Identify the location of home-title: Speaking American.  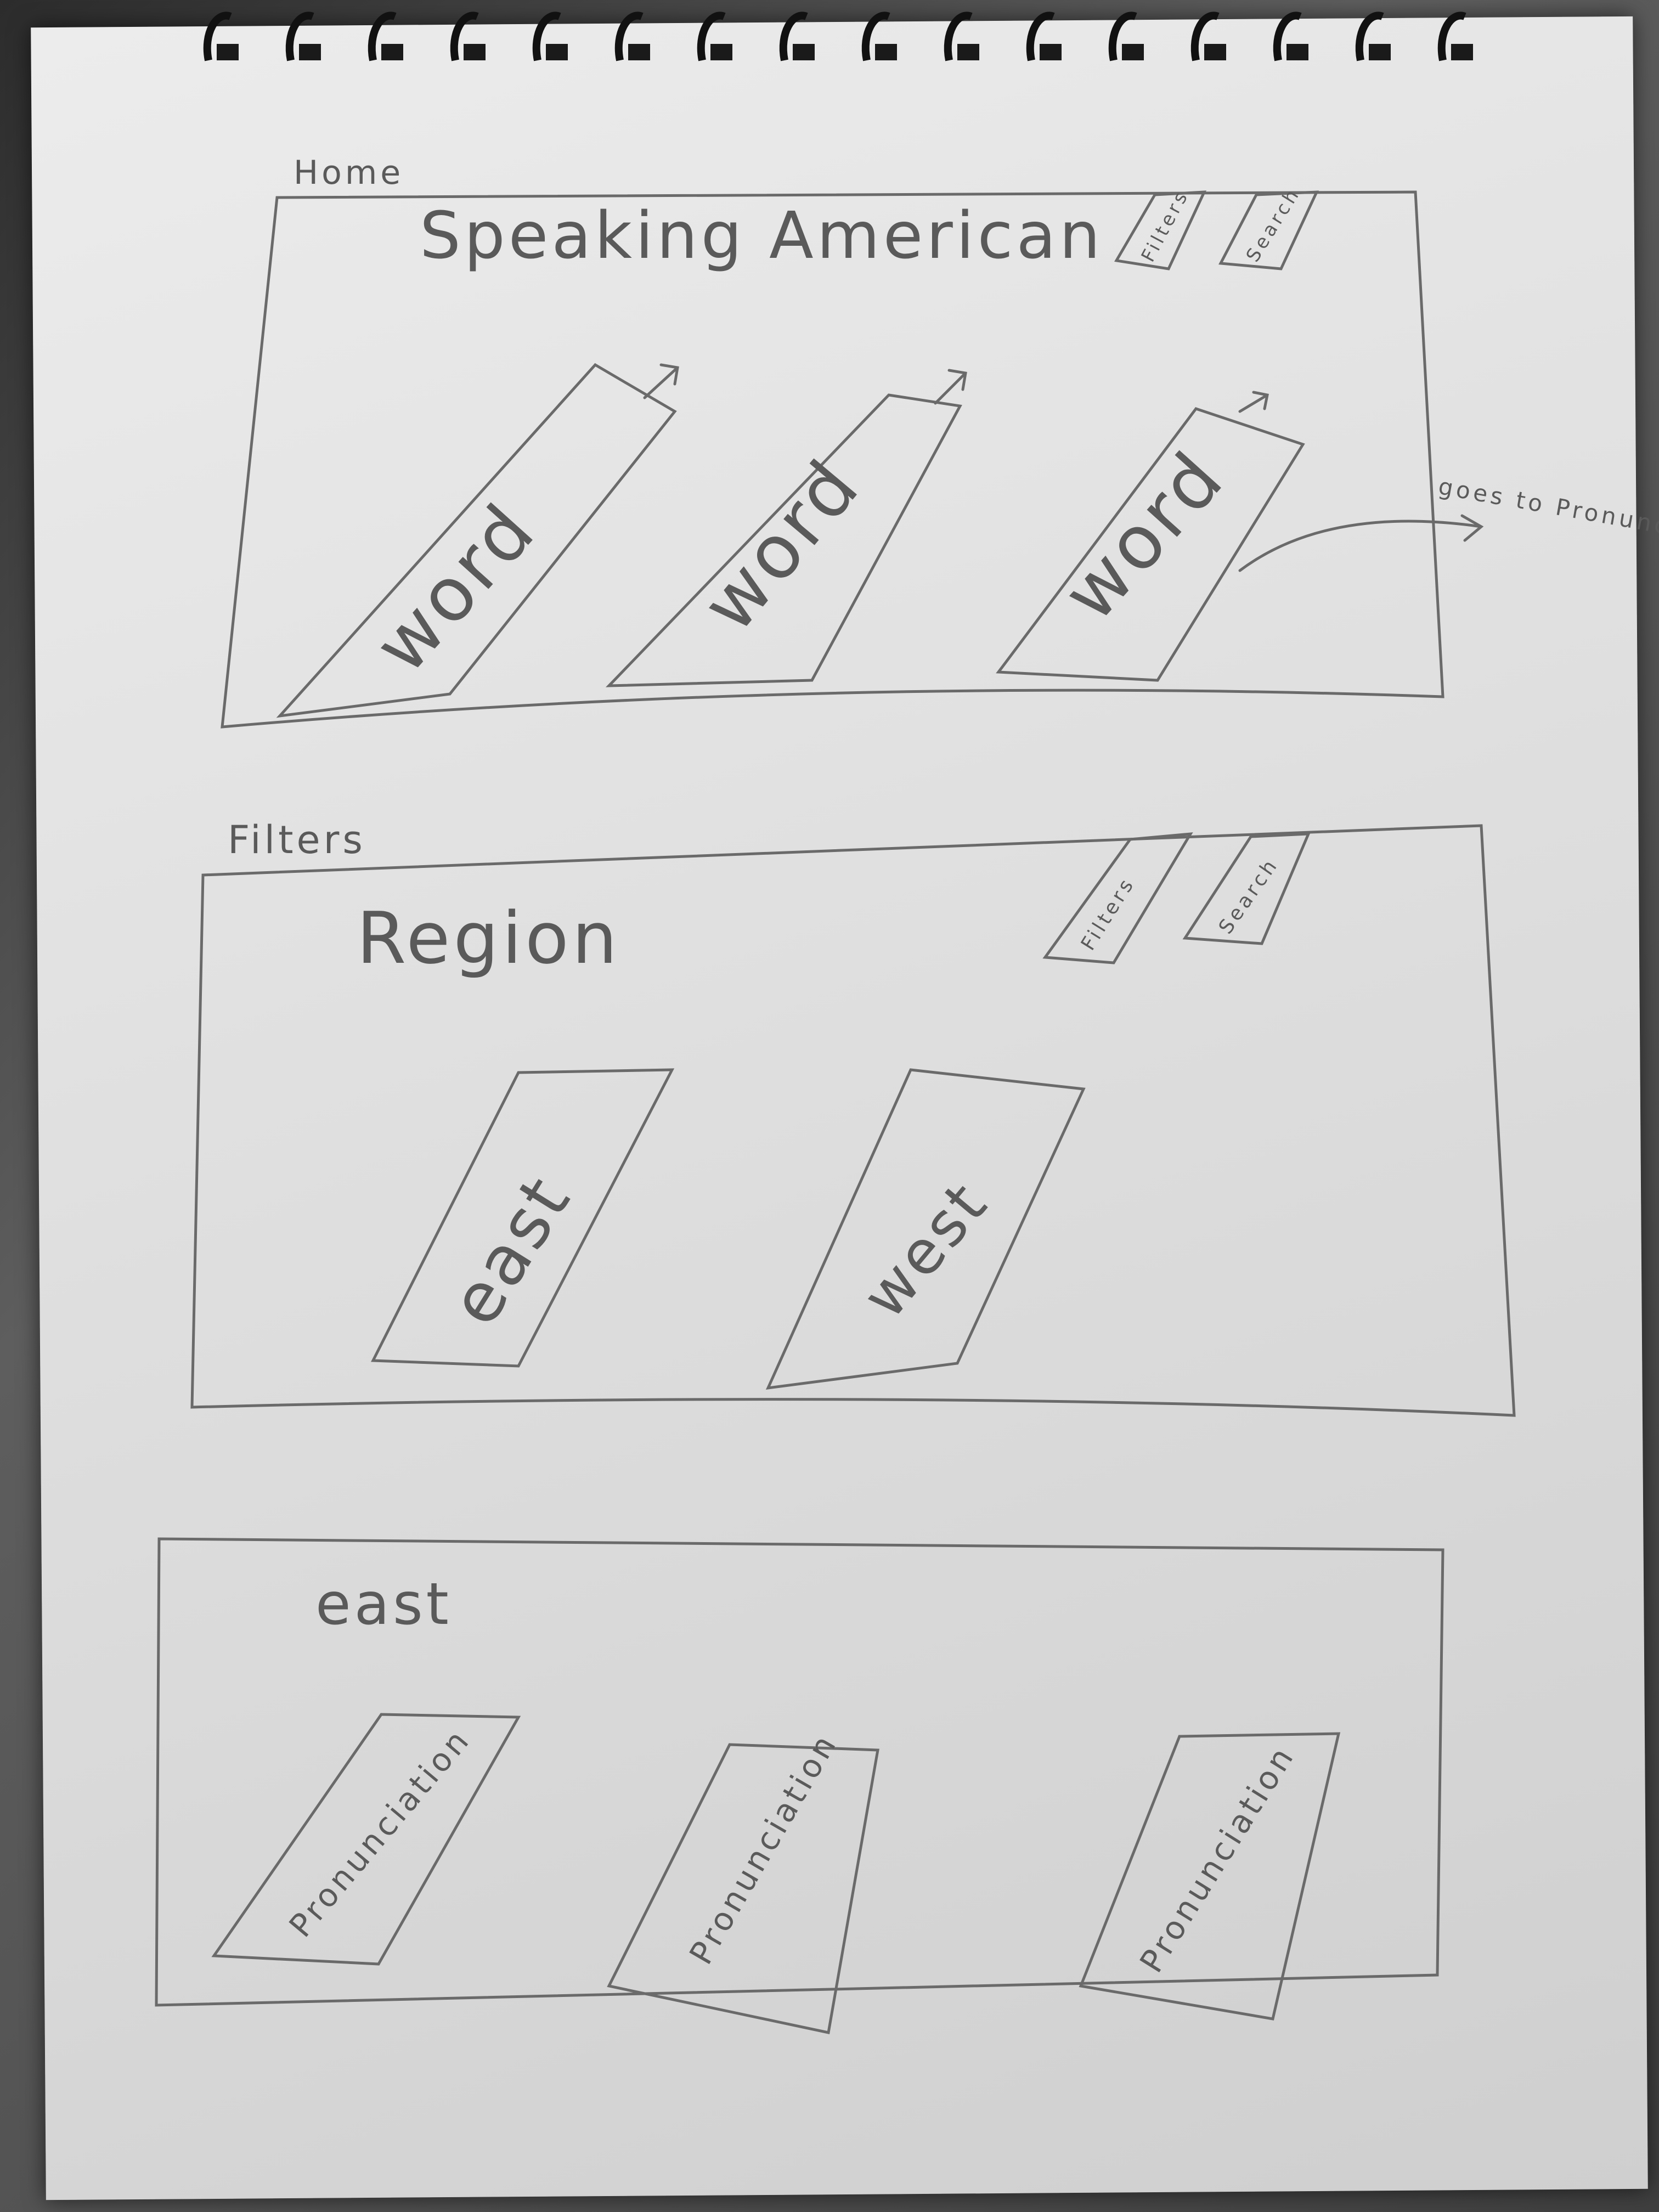
(762, 235).